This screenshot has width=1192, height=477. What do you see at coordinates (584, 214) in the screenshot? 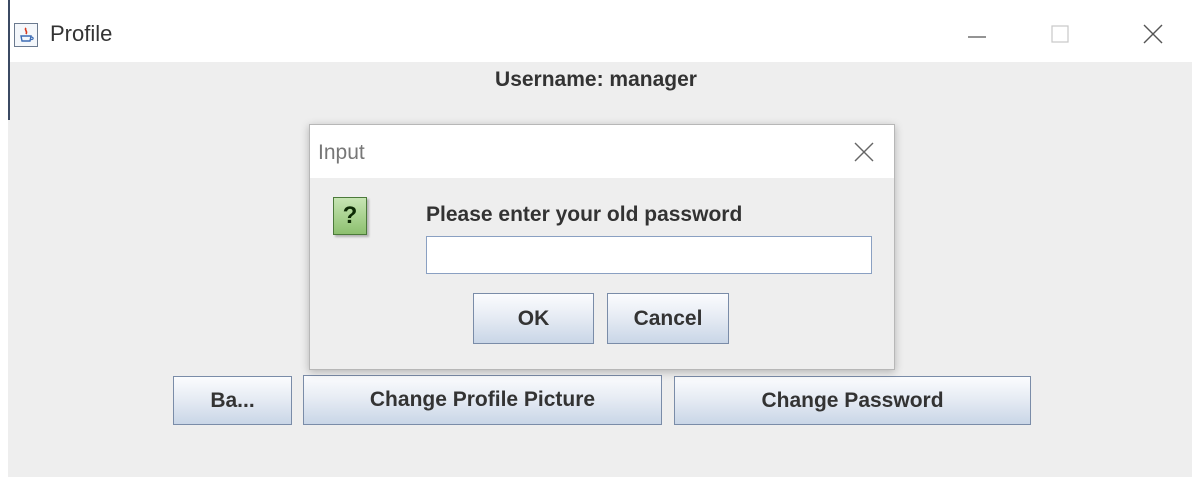
I see `dialog-prompt: Please enter your old password` at bounding box center [584, 214].